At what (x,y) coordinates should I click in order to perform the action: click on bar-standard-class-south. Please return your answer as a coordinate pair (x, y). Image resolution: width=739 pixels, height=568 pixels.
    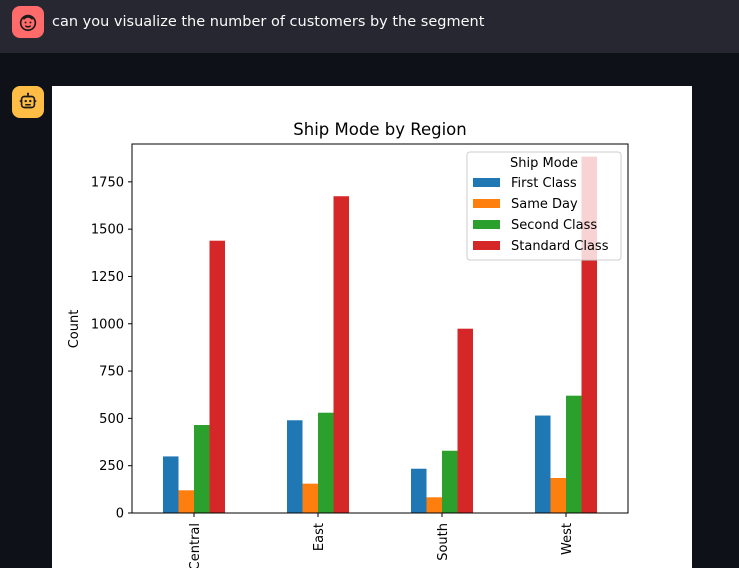
    Looking at the image, I should click on (465, 420).